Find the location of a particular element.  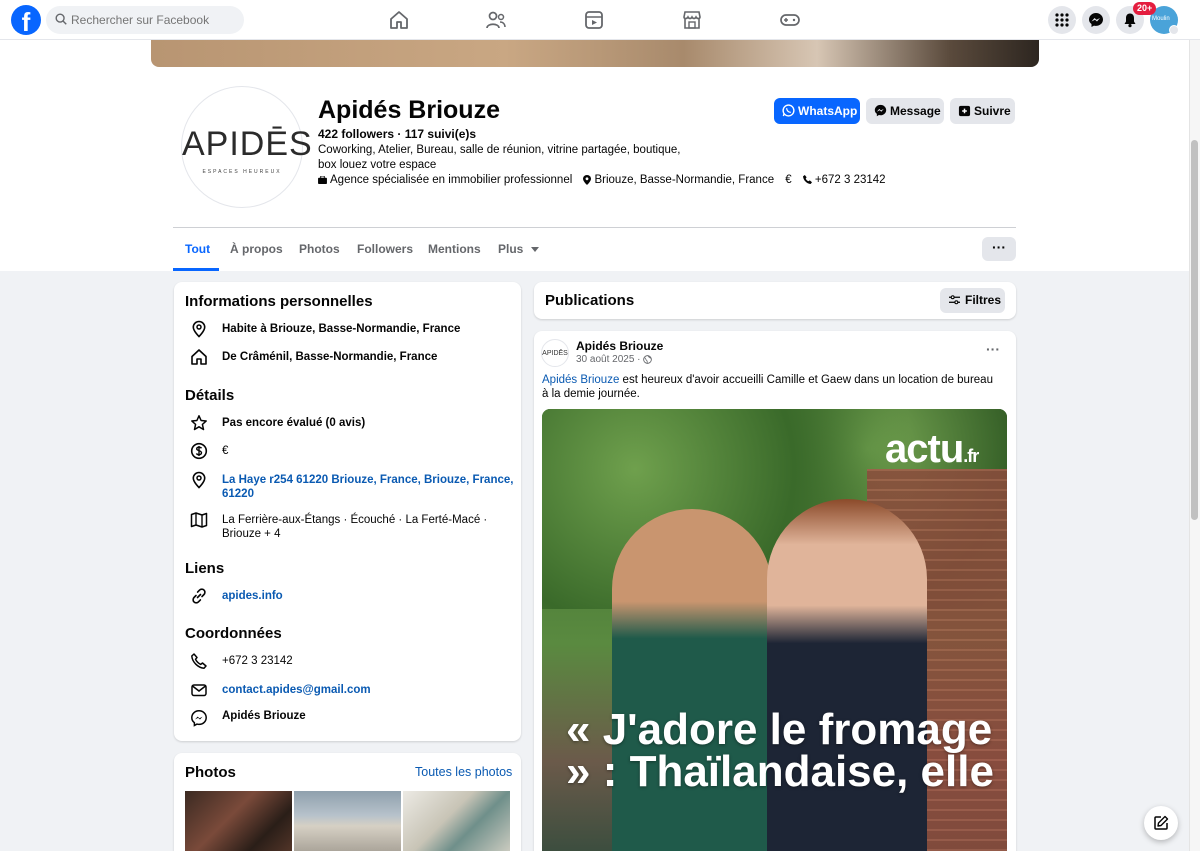

message-button: Message is located at coordinates (905, 111).